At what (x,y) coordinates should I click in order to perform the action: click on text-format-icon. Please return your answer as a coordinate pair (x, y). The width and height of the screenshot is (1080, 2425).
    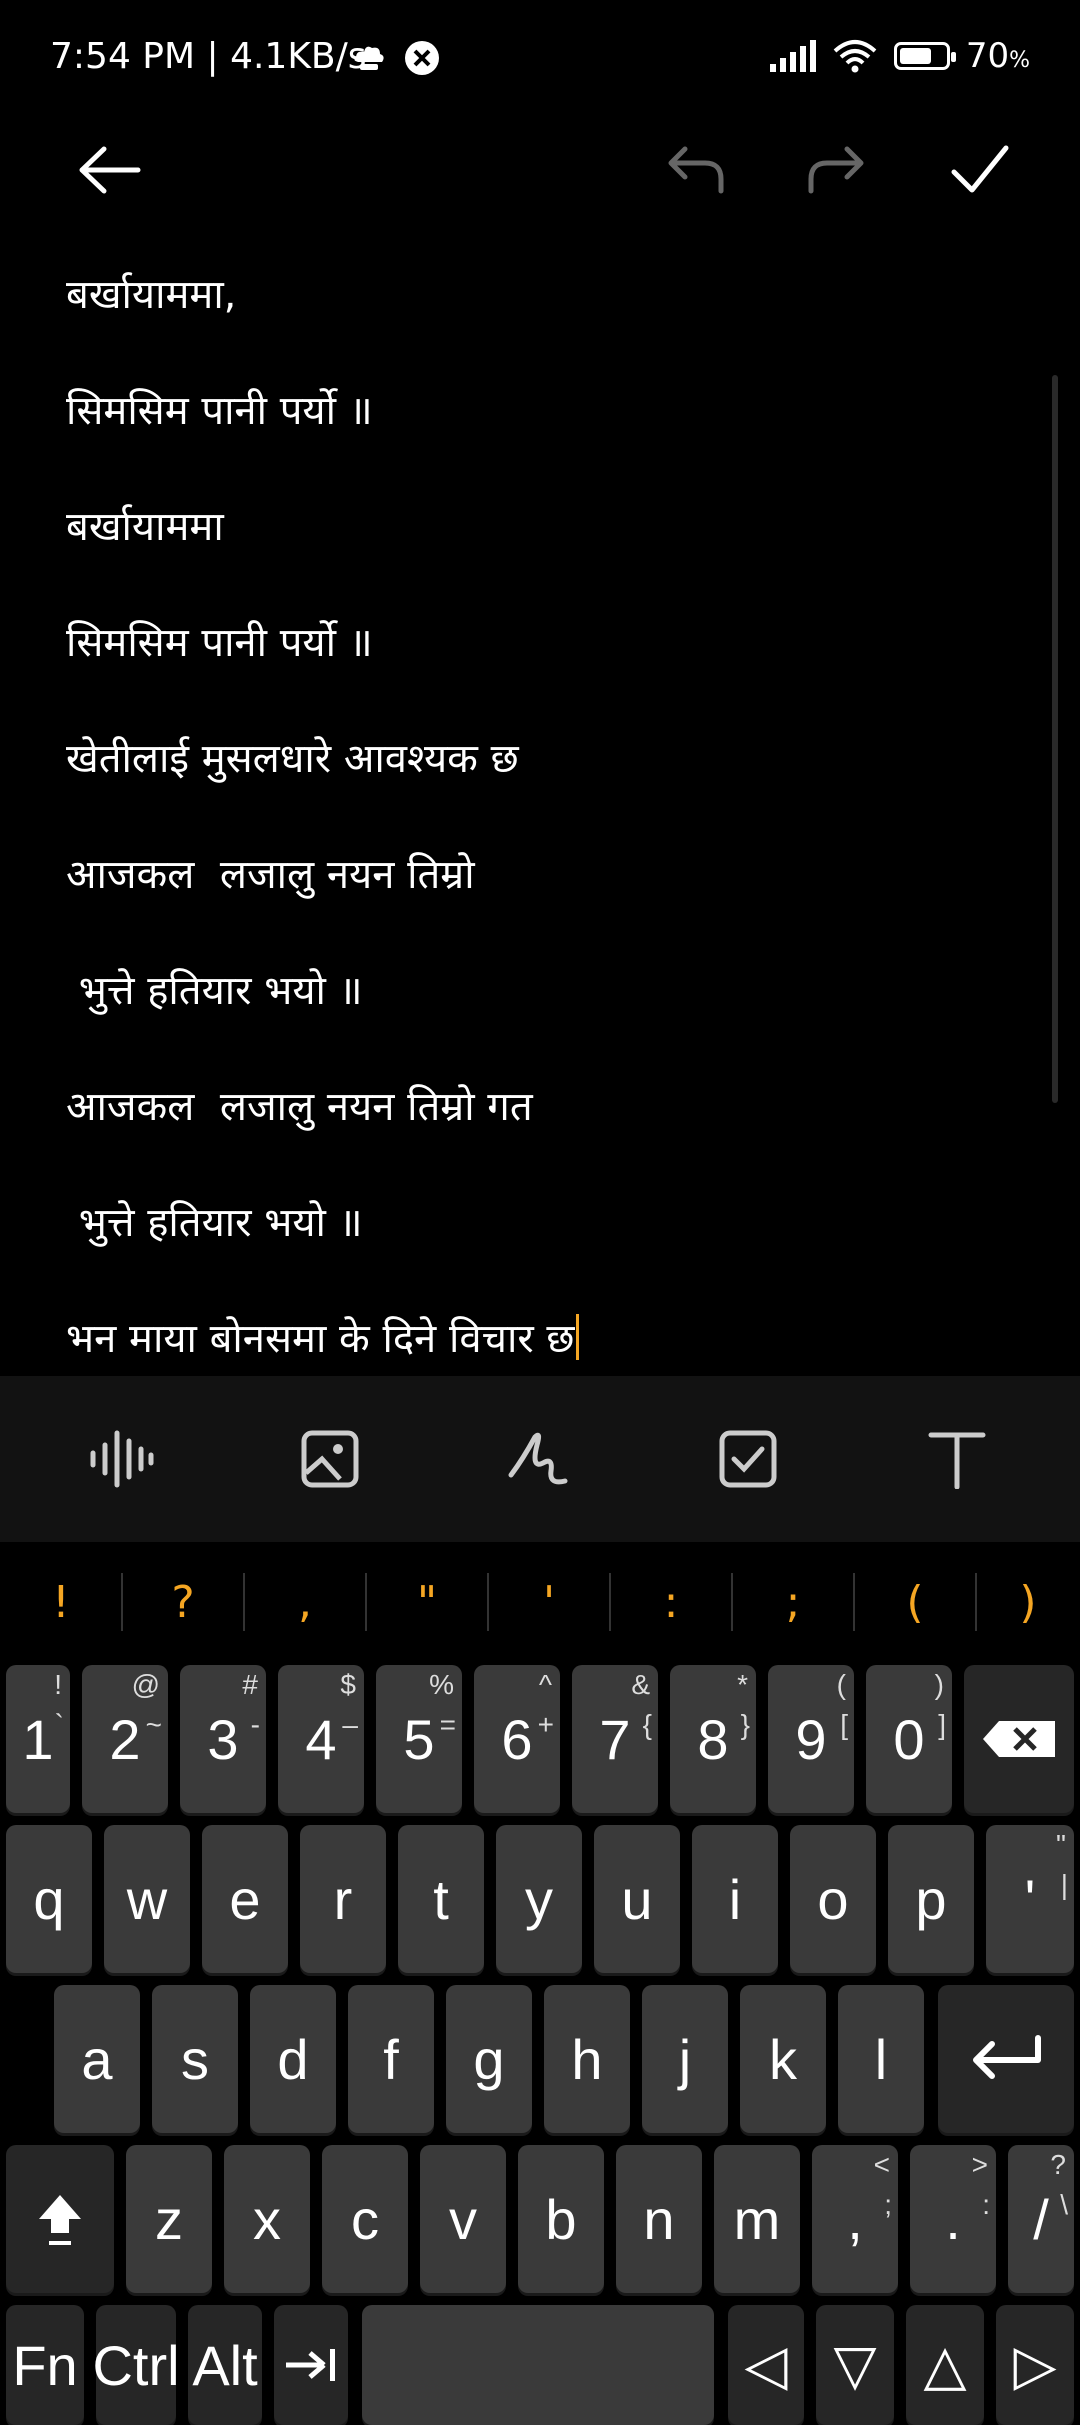
    Looking at the image, I should click on (957, 1460).